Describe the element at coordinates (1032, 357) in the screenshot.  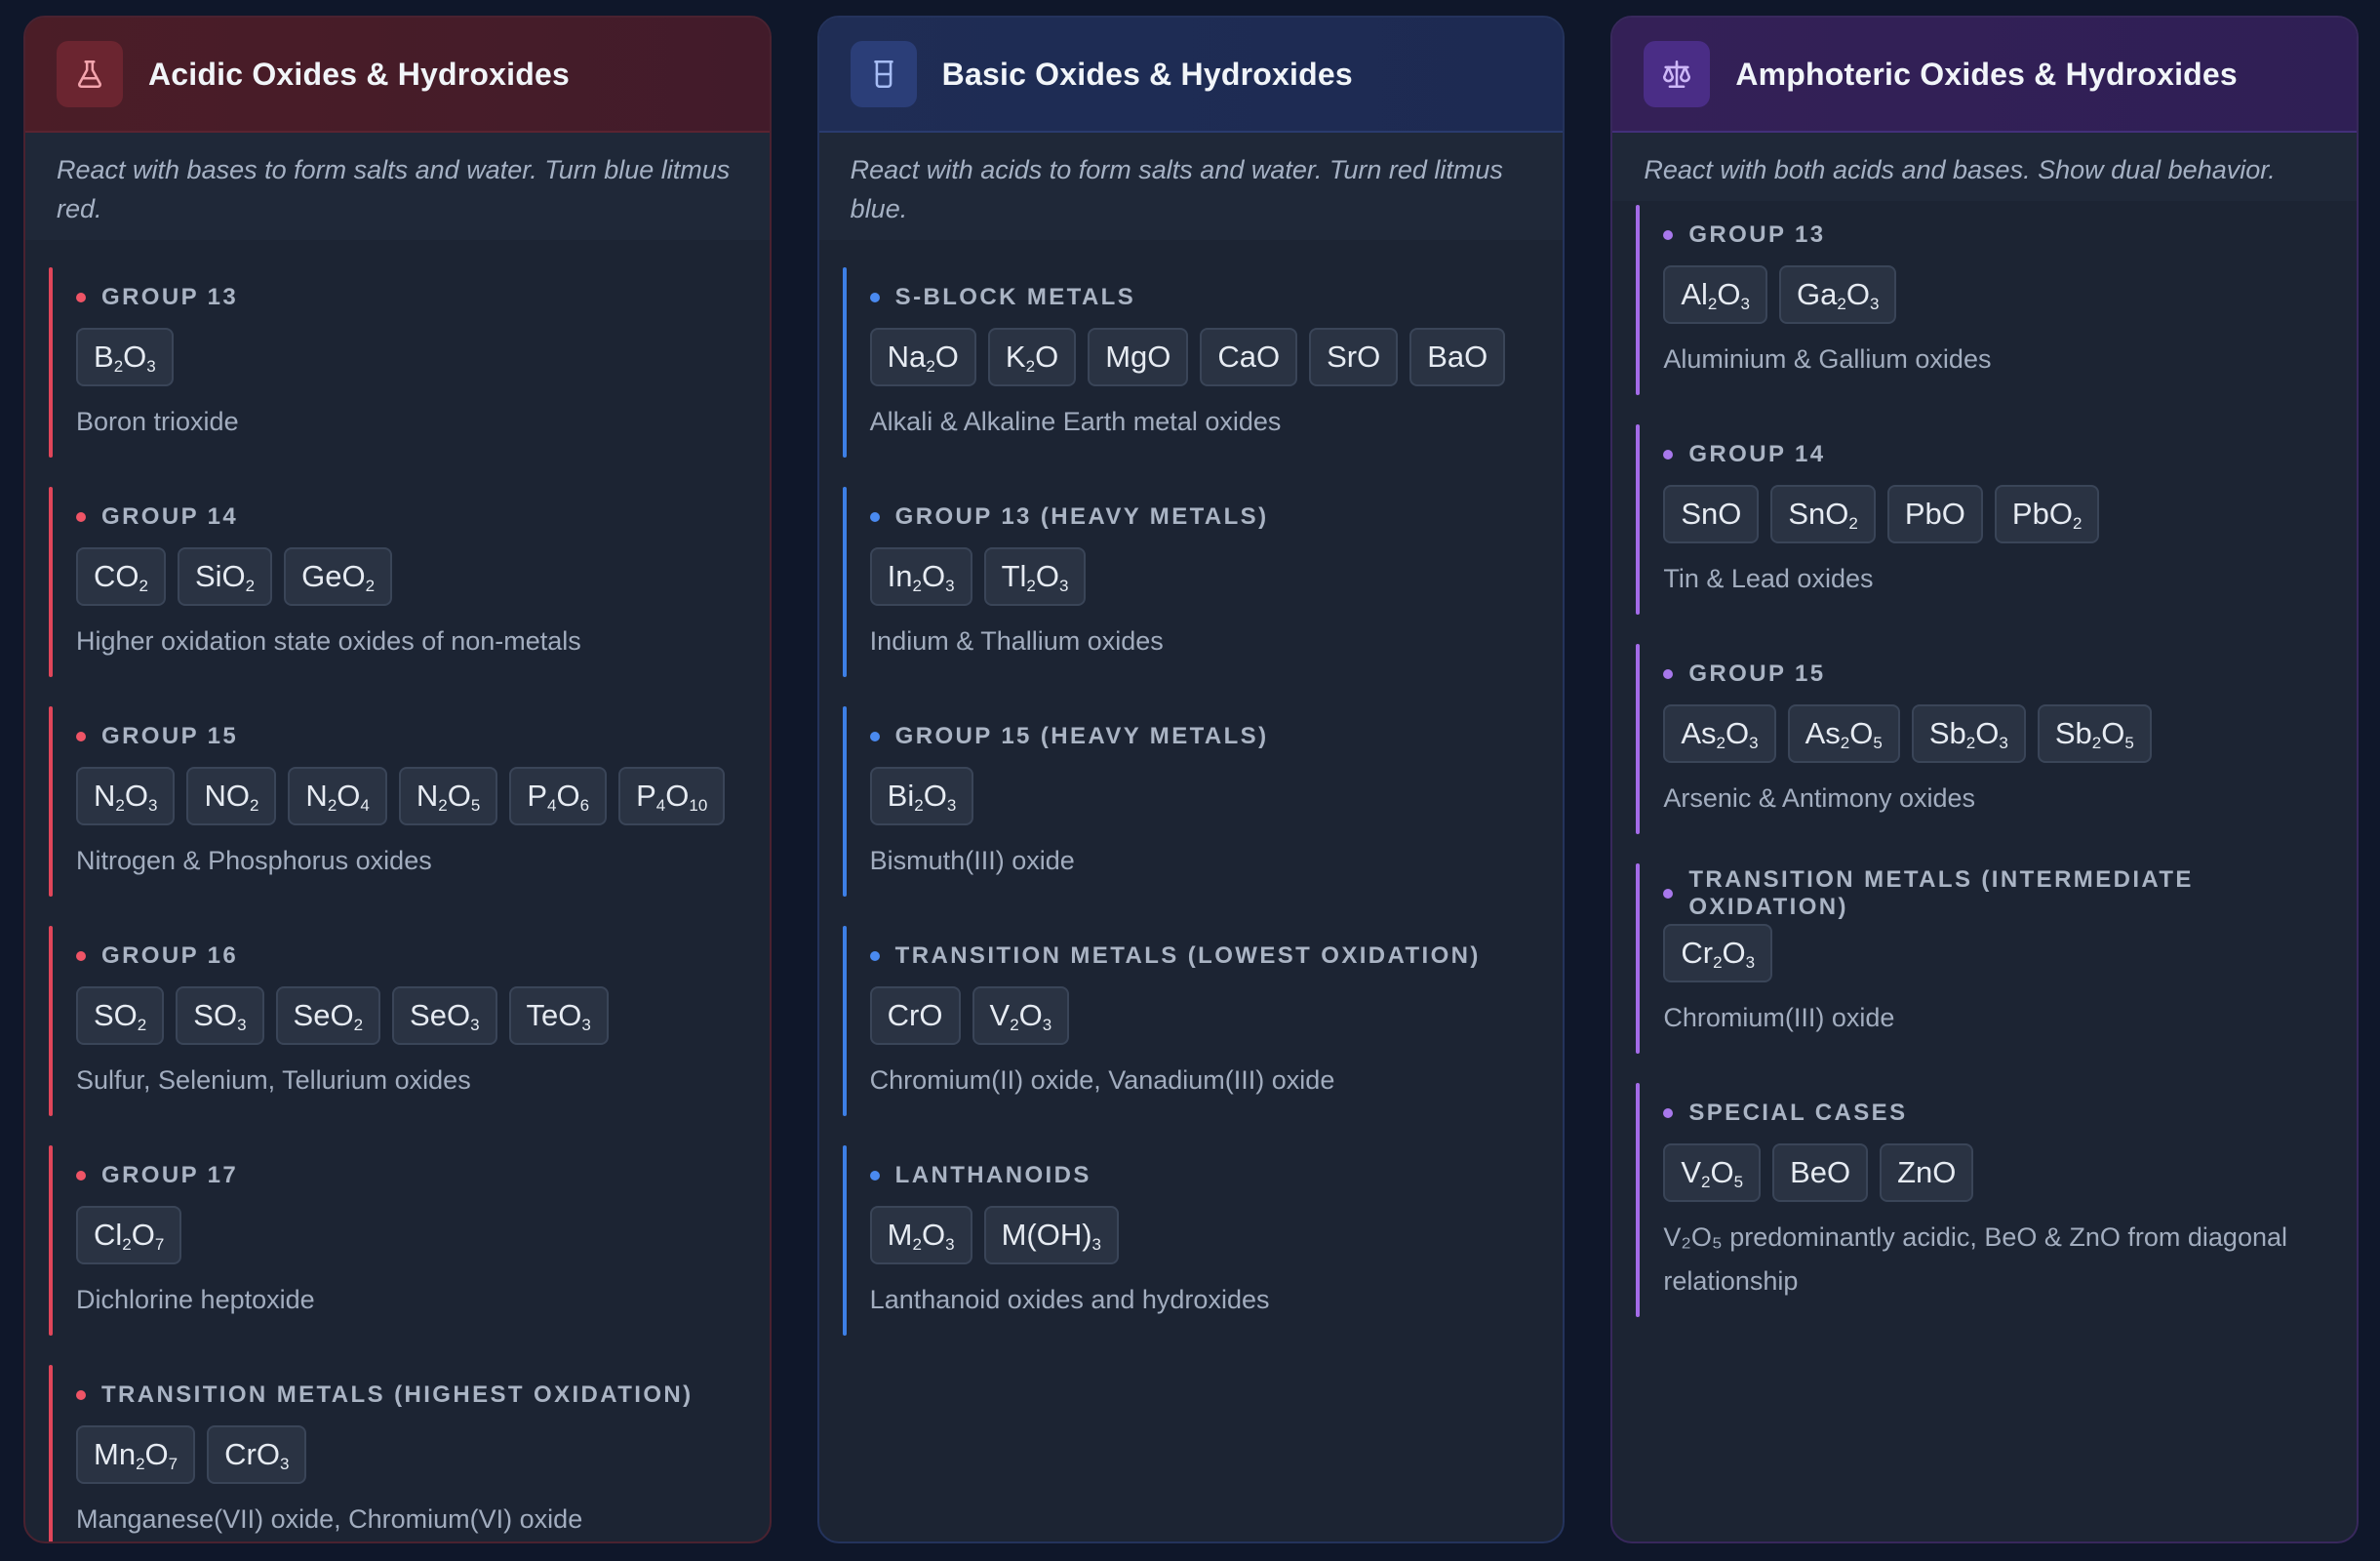
I see `formula-chip: K2O` at that location.